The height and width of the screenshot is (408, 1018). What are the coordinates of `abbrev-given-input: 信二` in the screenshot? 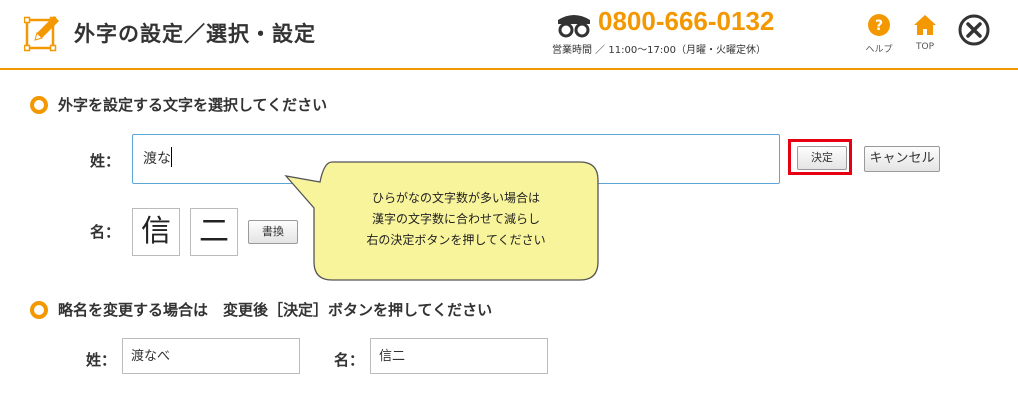 It's located at (459, 356).